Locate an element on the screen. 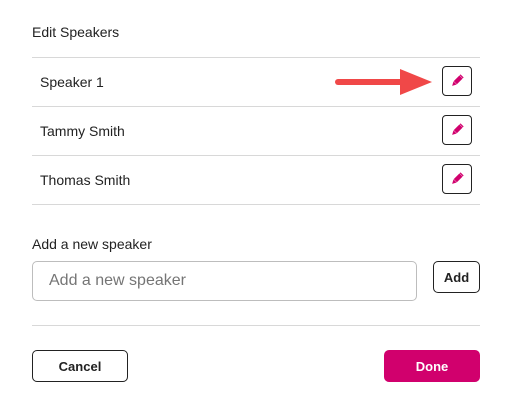 Image resolution: width=512 pixels, height=406 pixels. add-speaker-button: Add is located at coordinates (456, 277).